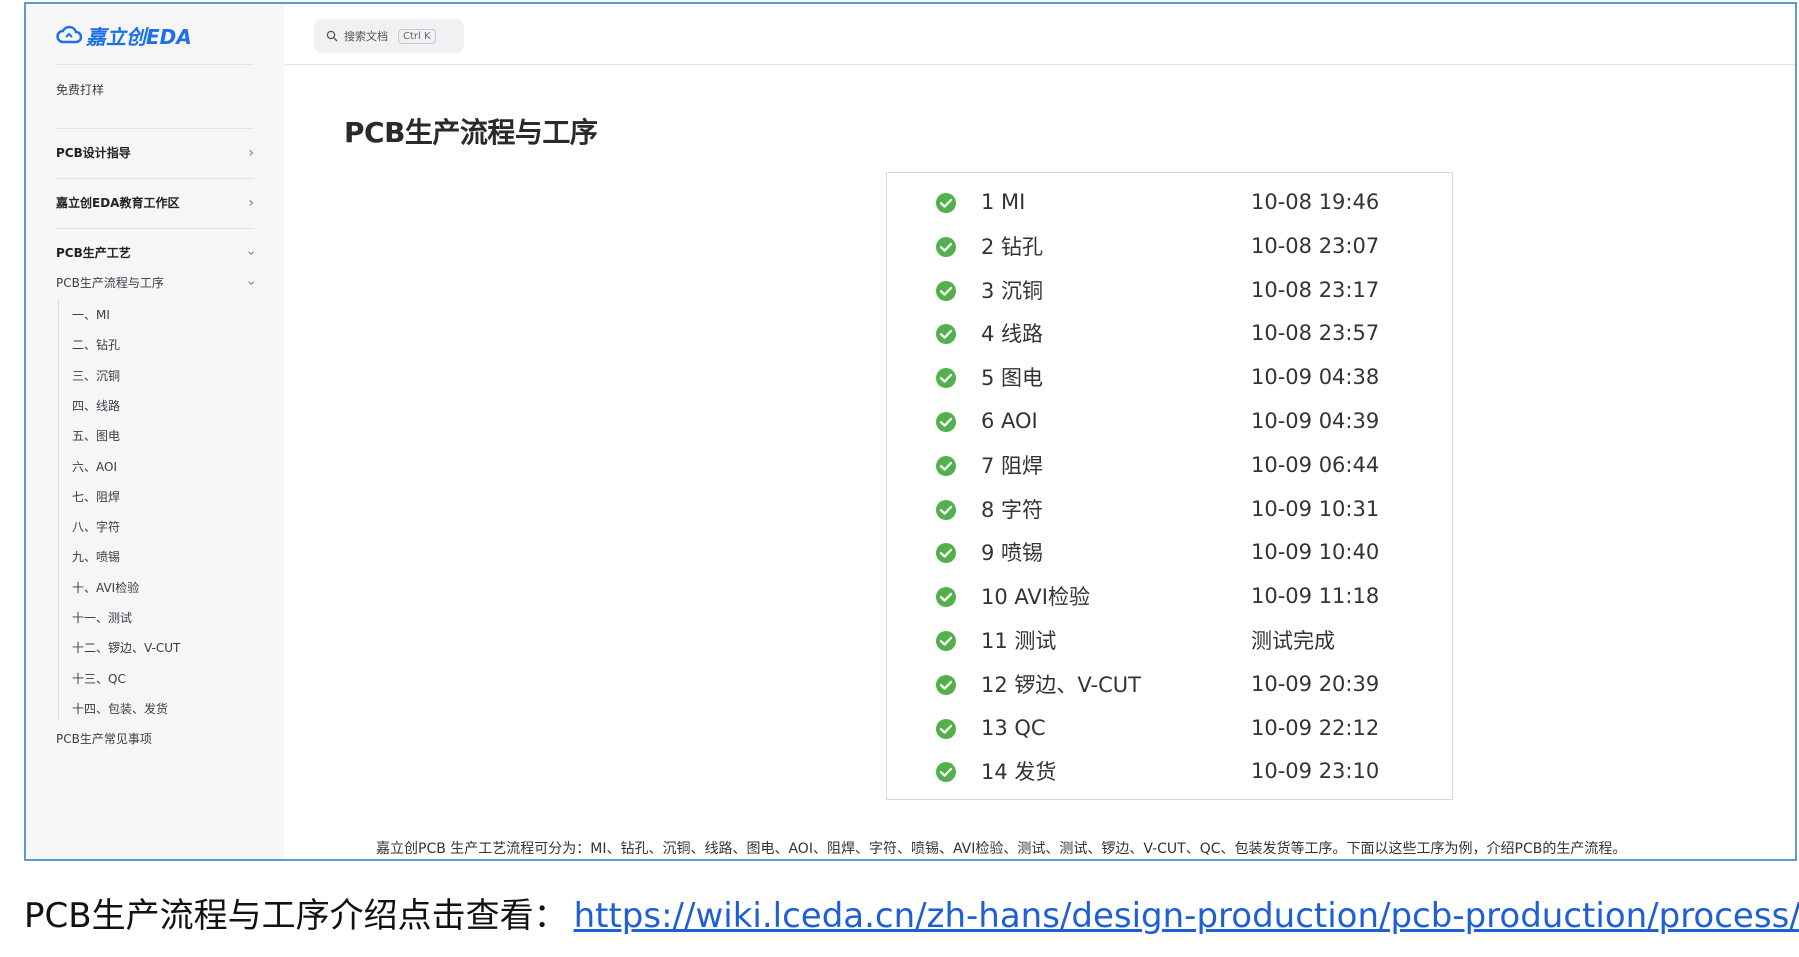 This screenshot has width=1799, height=957. What do you see at coordinates (1315, 202) in the screenshot?
I see `step-time: 10-08 19:46` at bounding box center [1315, 202].